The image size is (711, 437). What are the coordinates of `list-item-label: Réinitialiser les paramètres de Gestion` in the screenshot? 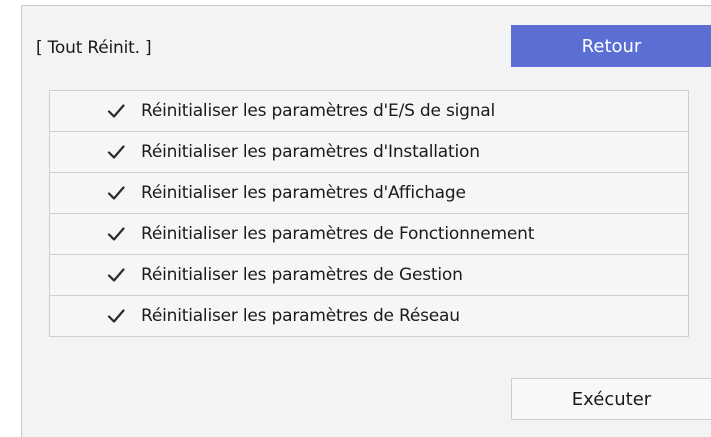 It's located at (302, 275).